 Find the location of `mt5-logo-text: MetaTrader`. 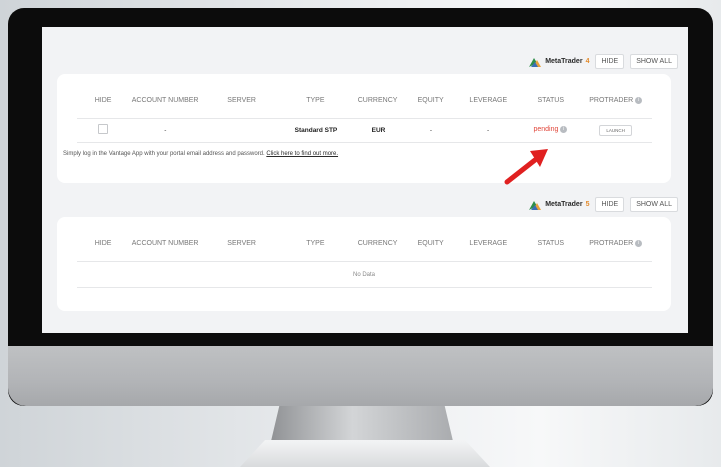

mt5-logo-text: MetaTrader is located at coordinates (564, 204).